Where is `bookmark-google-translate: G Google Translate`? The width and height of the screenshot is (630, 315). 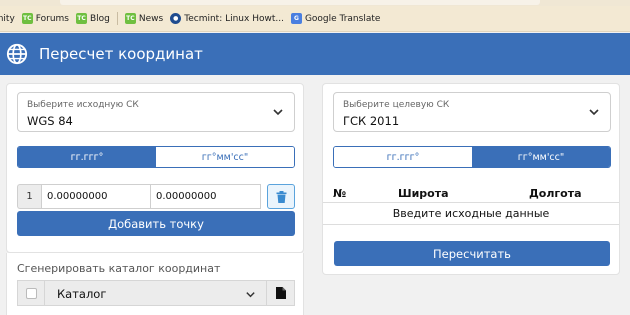
bookmark-google-translate: G Google Translate is located at coordinates (335, 18).